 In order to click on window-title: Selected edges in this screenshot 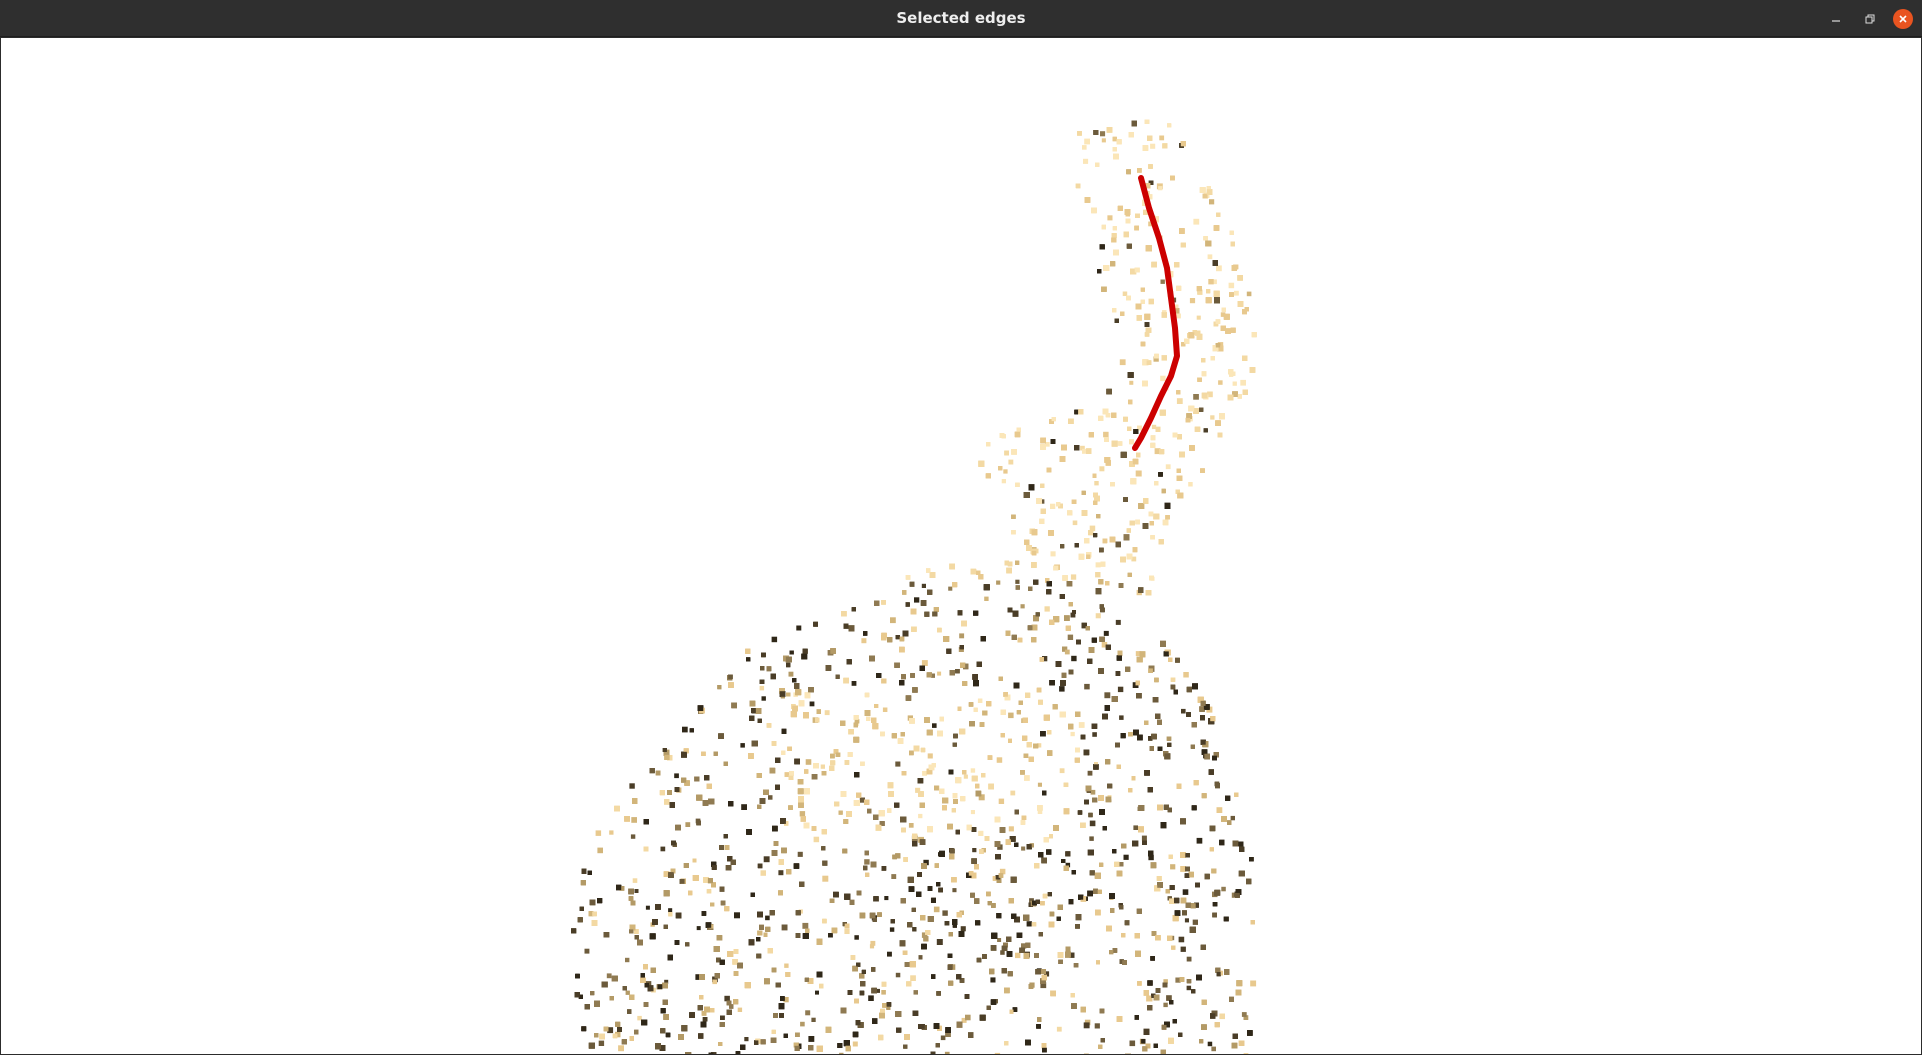, I will do `click(961, 18)`.